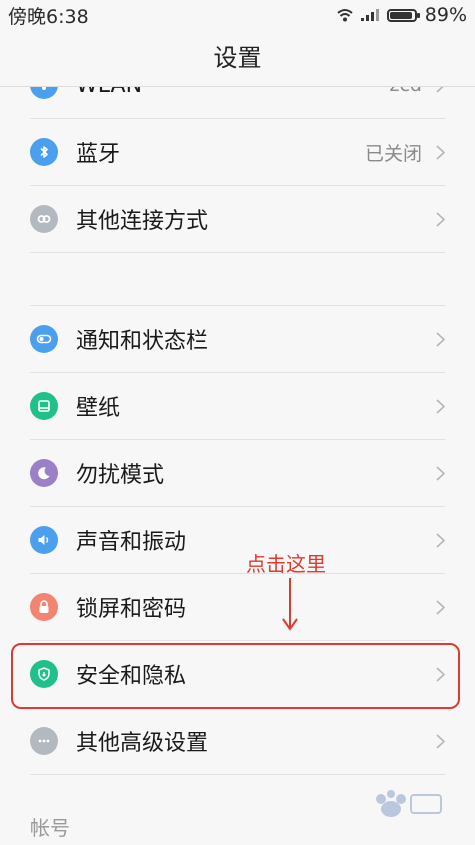  I want to click on settings-item-label: 其他连接方式, so click(142, 221).